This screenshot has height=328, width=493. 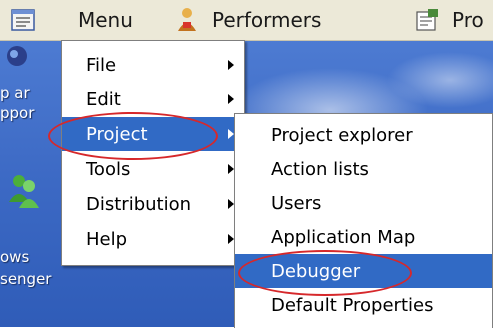 I want to click on app-menu-button, so click(x=24, y=20).